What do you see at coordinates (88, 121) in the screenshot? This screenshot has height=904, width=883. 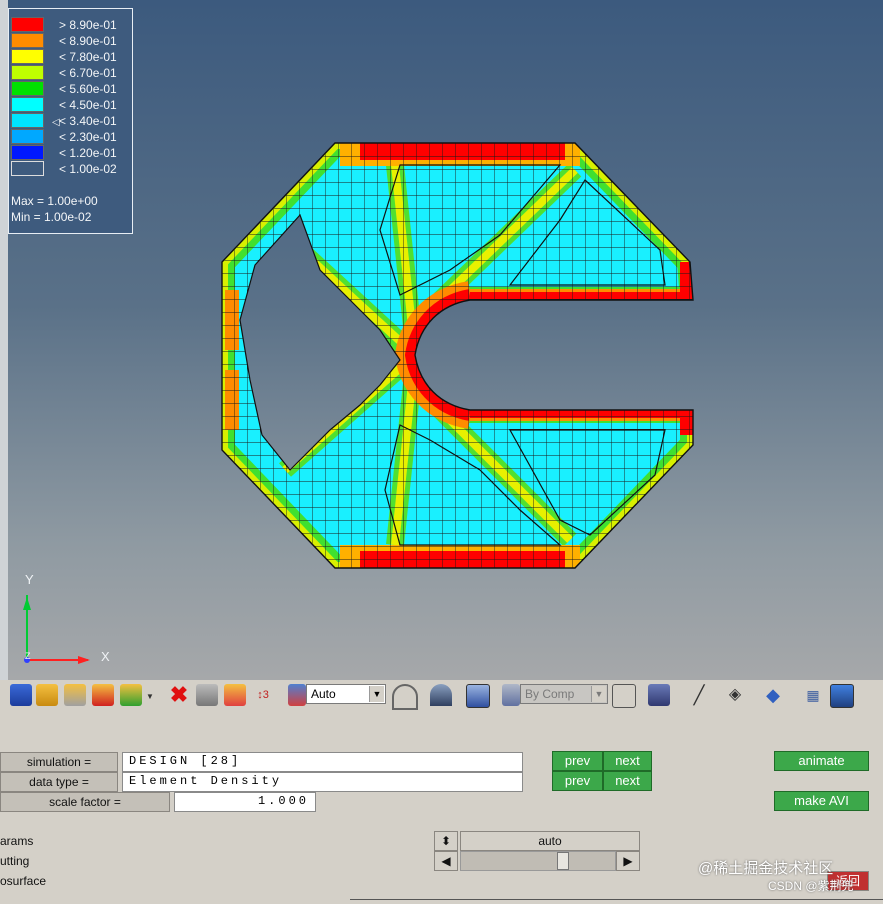 I see `legend-label: < 3.40e-01` at bounding box center [88, 121].